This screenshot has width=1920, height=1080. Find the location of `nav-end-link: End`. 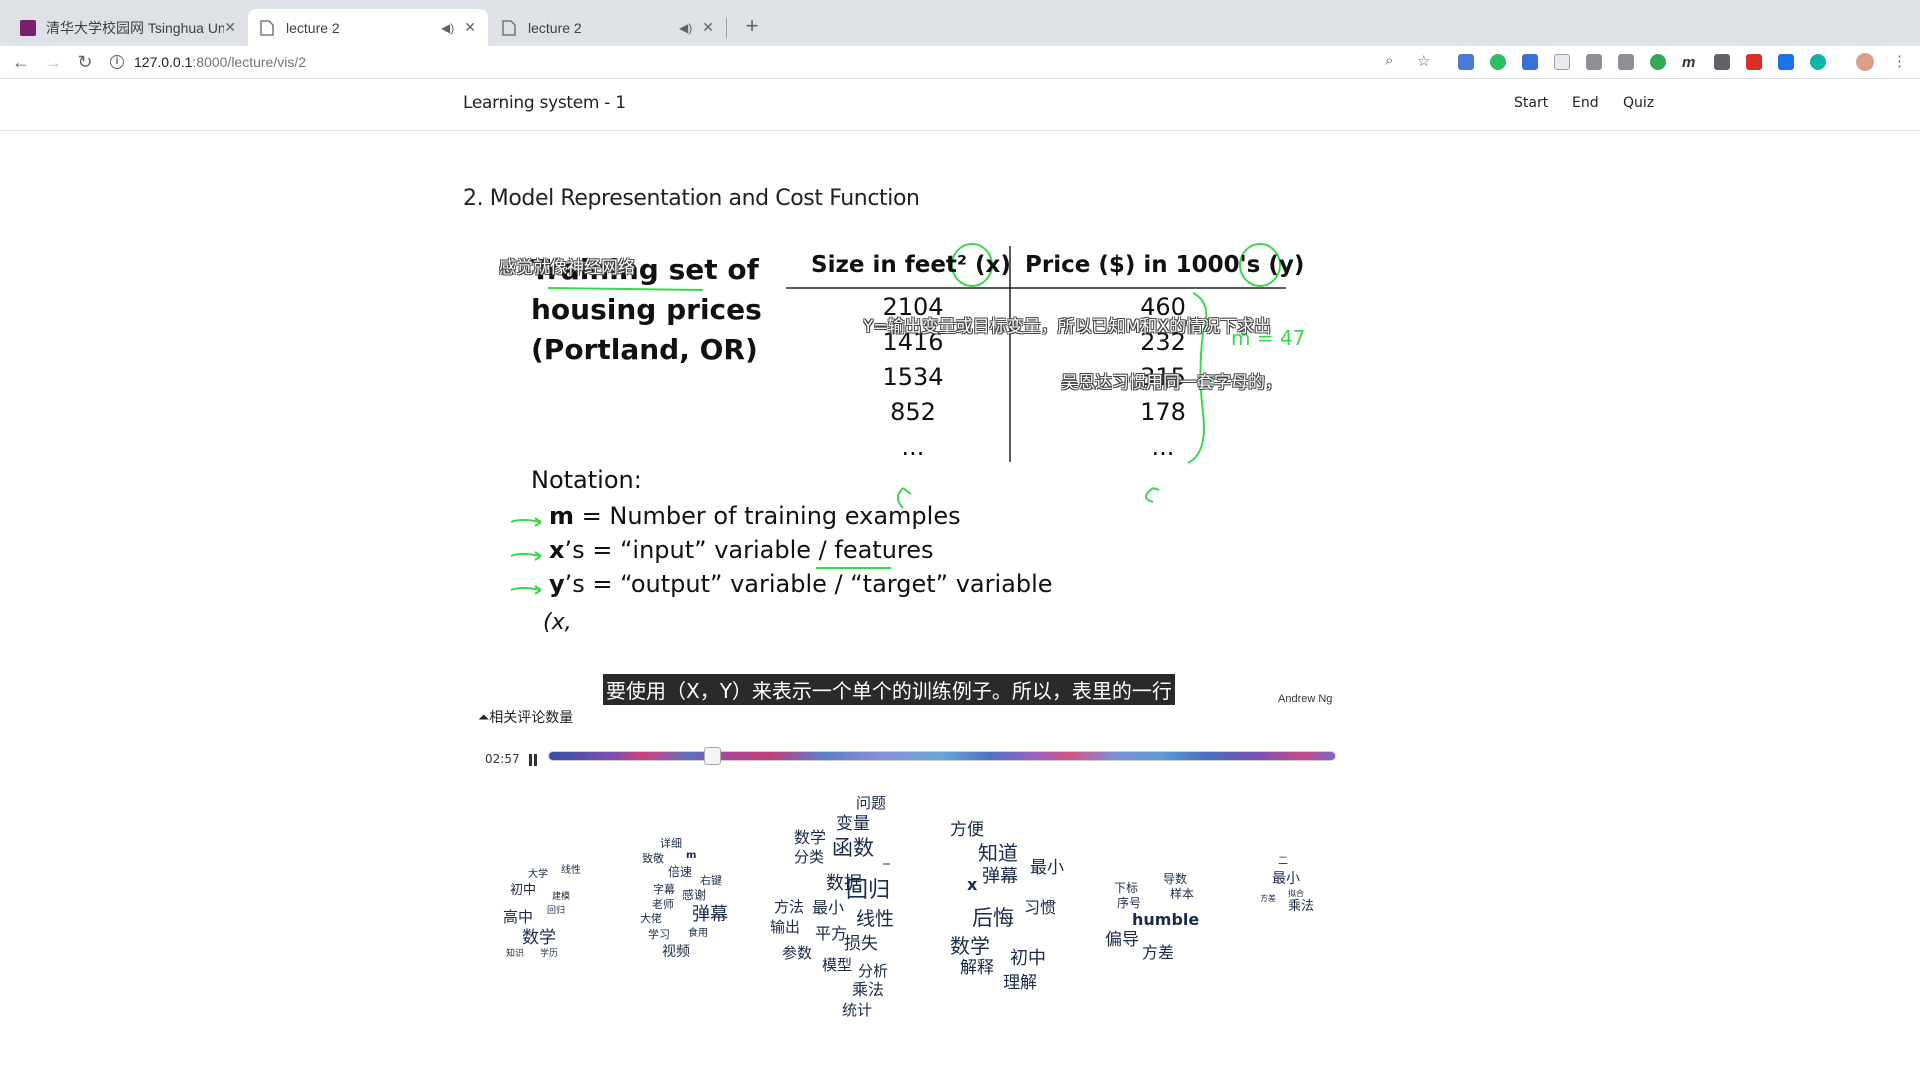

nav-end-link: End is located at coordinates (1585, 103).